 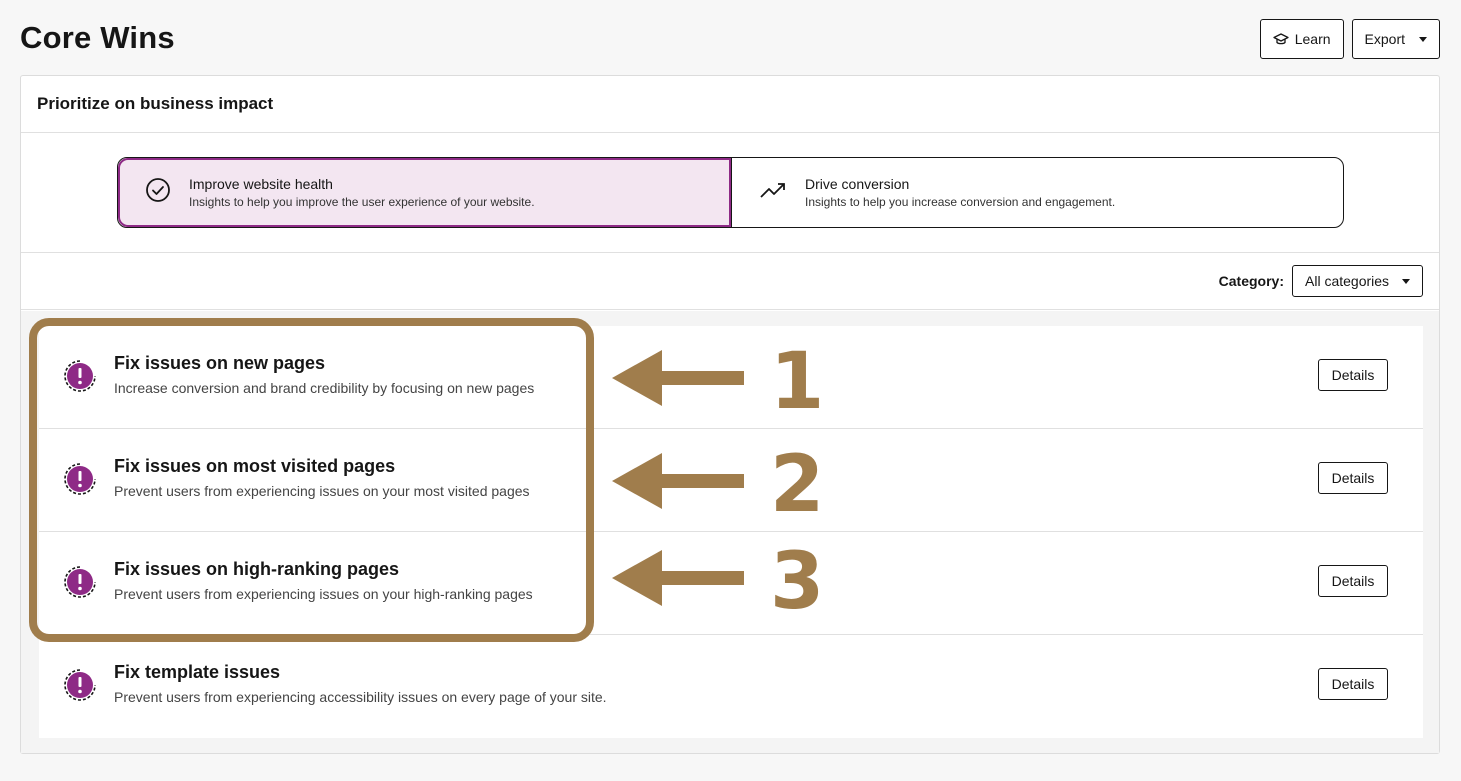 I want to click on learn-button: Learn, so click(x=1301, y=39).